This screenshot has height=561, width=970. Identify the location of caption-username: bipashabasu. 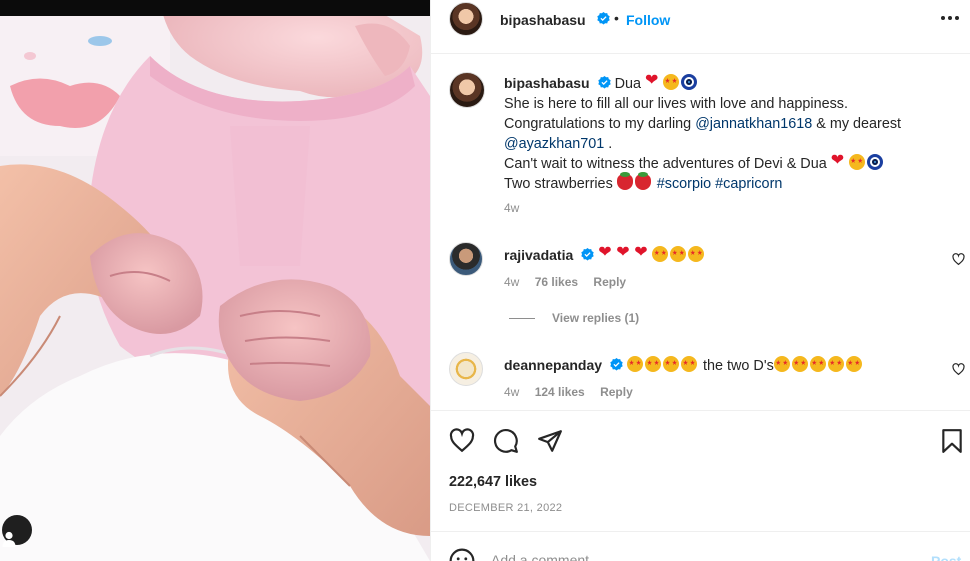
(547, 83).